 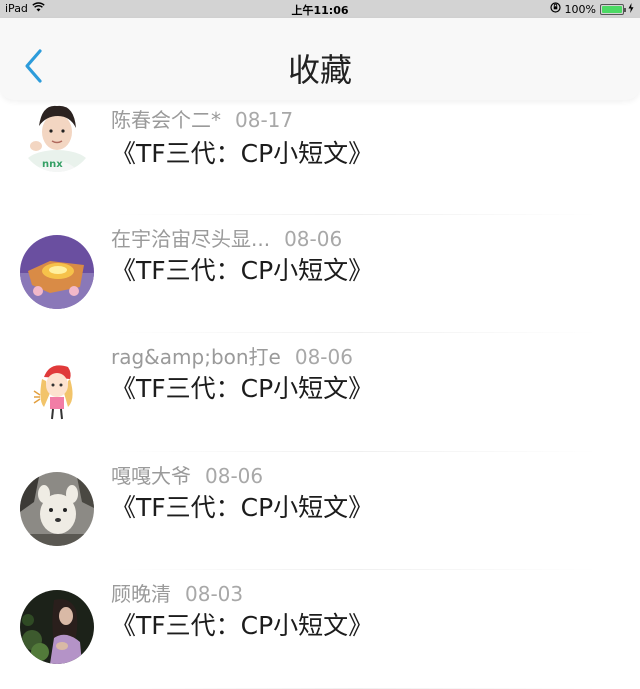 What do you see at coordinates (555, 9) in the screenshot?
I see `rotation-lock-icon` at bounding box center [555, 9].